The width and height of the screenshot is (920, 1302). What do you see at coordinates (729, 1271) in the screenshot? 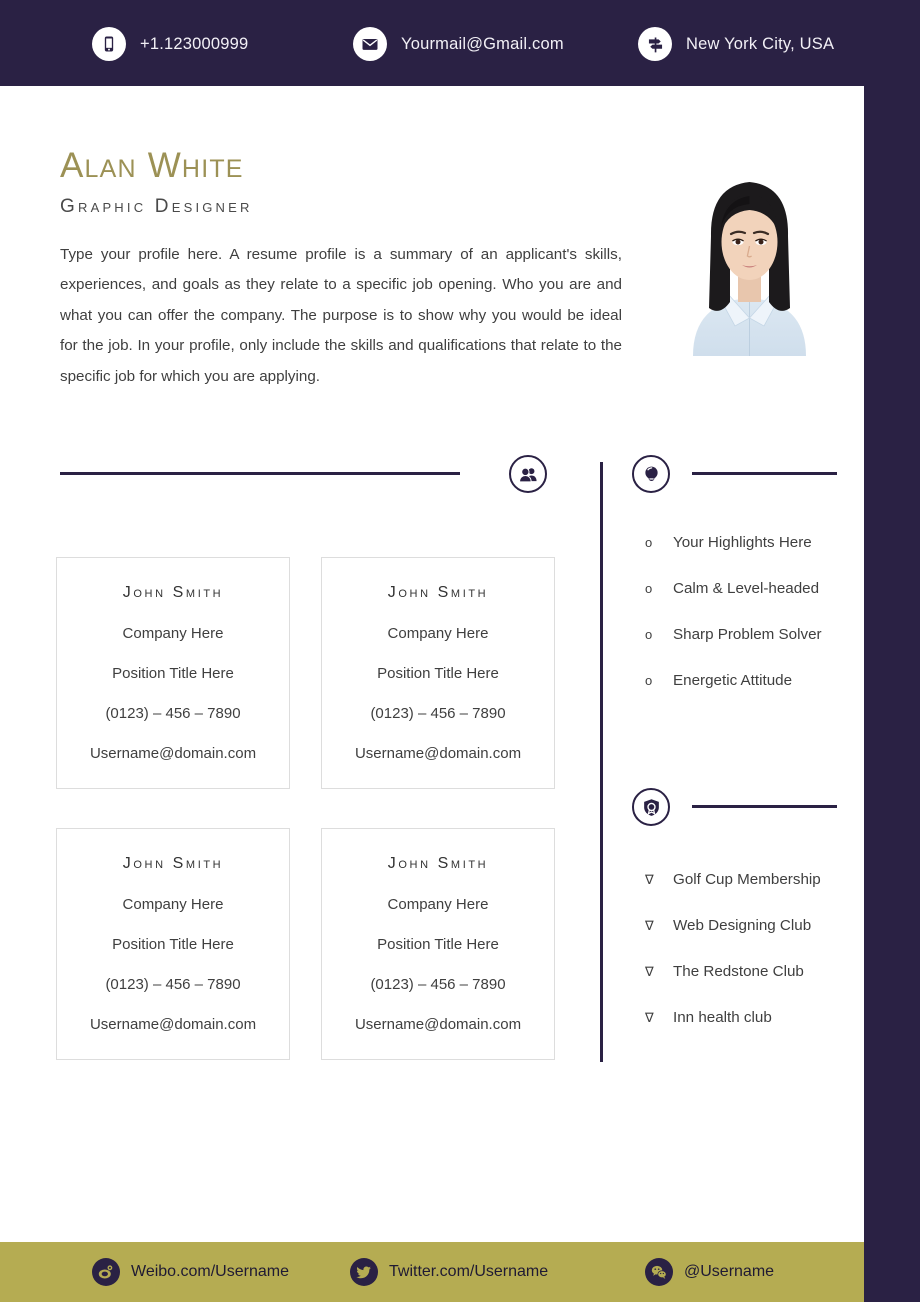
I see `social-wechat-text: @Username` at bounding box center [729, 1271].